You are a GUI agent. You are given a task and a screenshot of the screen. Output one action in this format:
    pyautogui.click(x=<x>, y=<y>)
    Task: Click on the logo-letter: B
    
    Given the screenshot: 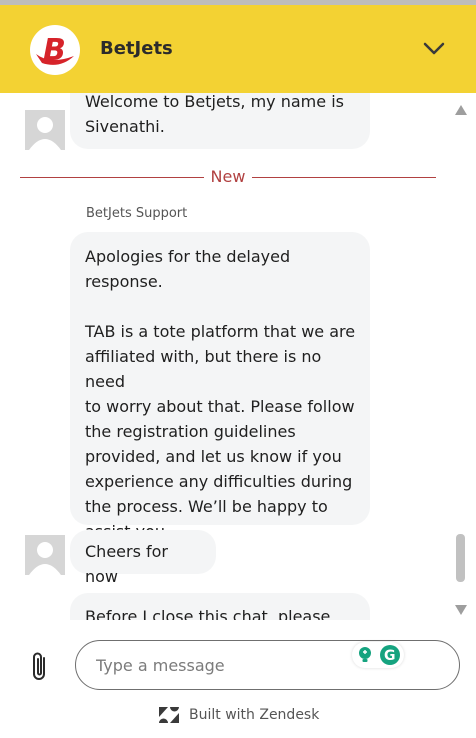 What is the action you would take?
    pyautogui.click(x=54, y=50)
    